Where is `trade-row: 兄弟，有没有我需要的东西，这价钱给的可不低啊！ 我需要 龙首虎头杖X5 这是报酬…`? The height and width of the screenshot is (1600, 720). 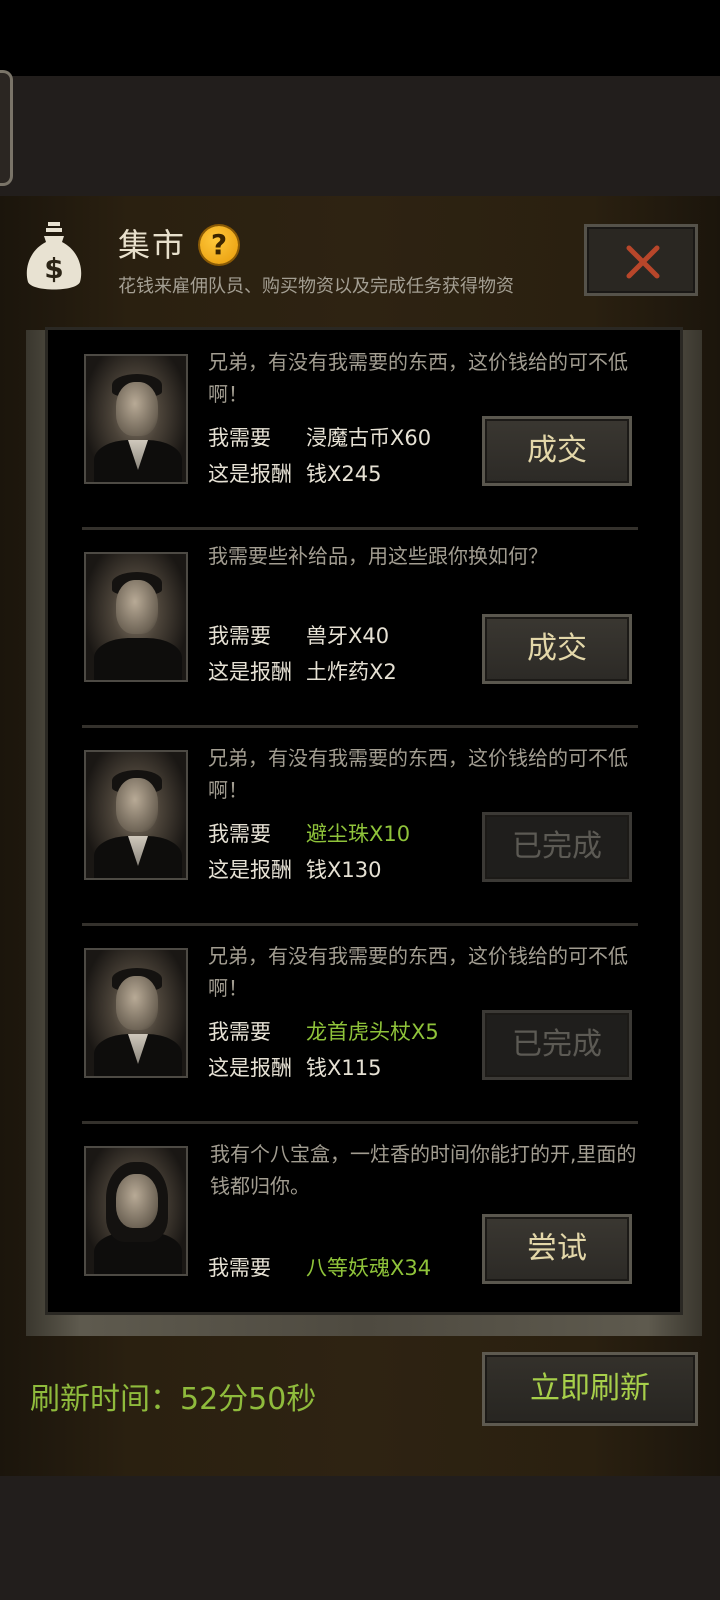
trade-row: 兄弟，有没有我需要的东西，这价钱给的可不低啊！ 我需要 龙首虎头杖X5 这是报酬… is located at coordinates (364, 1024).